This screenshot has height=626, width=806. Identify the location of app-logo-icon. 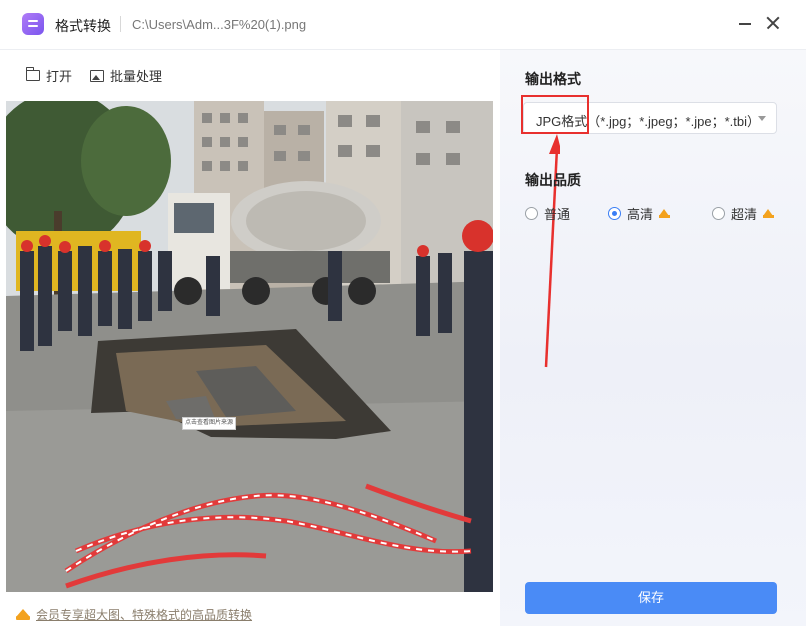
(33, 24).